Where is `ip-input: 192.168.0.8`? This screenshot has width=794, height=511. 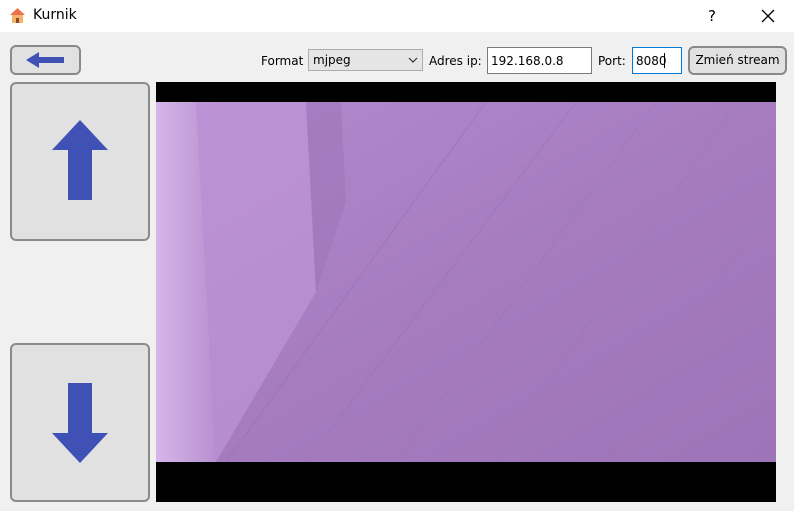 ip-input: 192.168.0.8 is located at coordinates (539, 60).